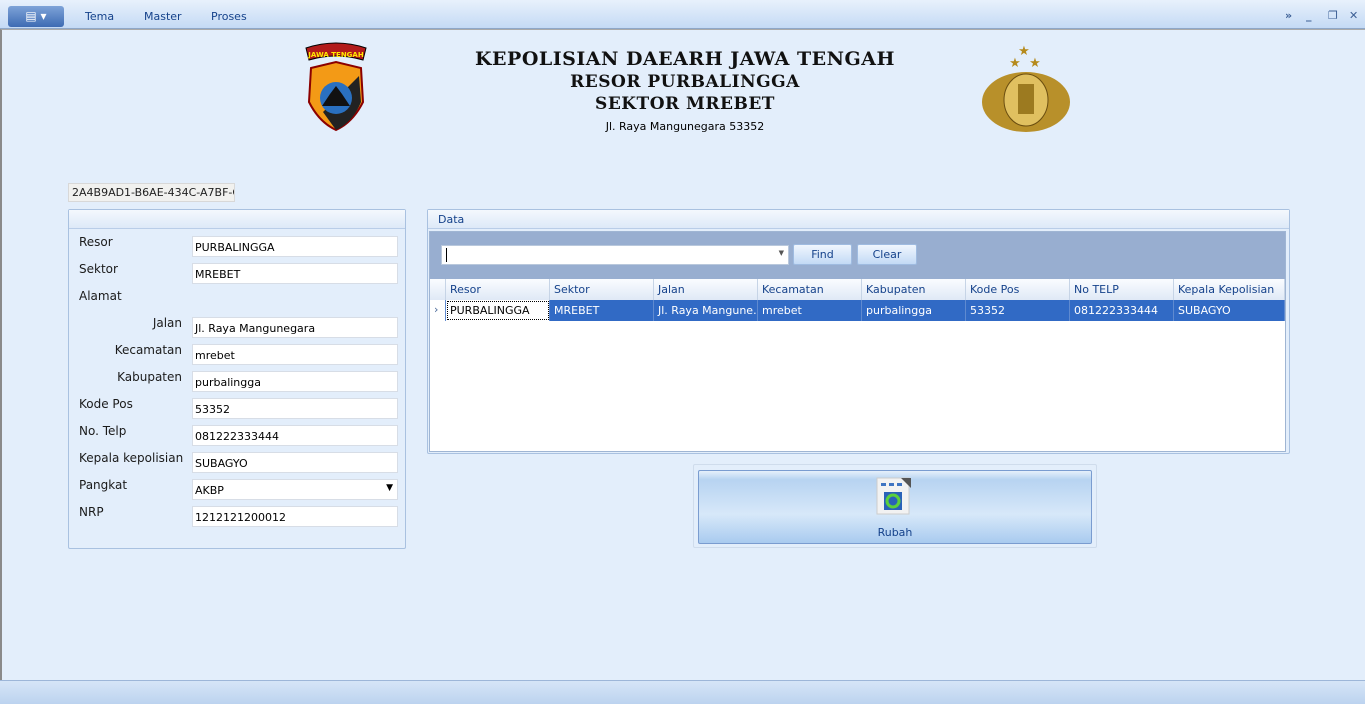 The image size is (1365, 704). I want to click on edit-table-icon, so click(893, 496).